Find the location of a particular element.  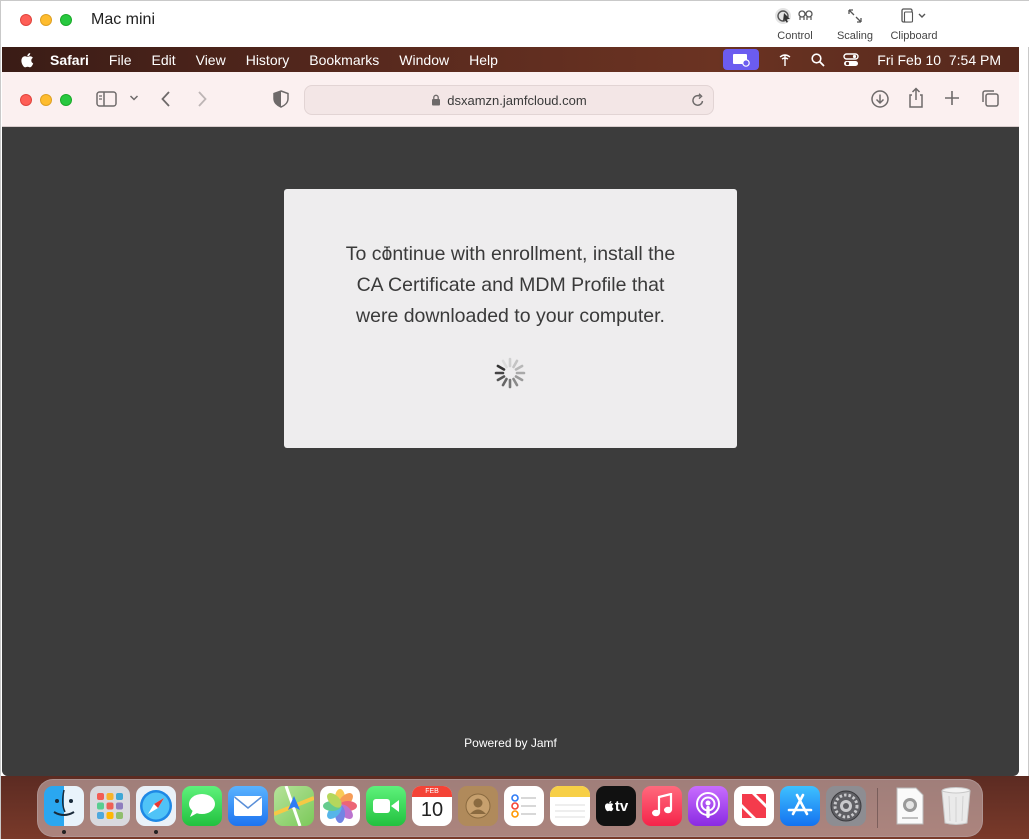

share-button is located at coordinates (916, 98).